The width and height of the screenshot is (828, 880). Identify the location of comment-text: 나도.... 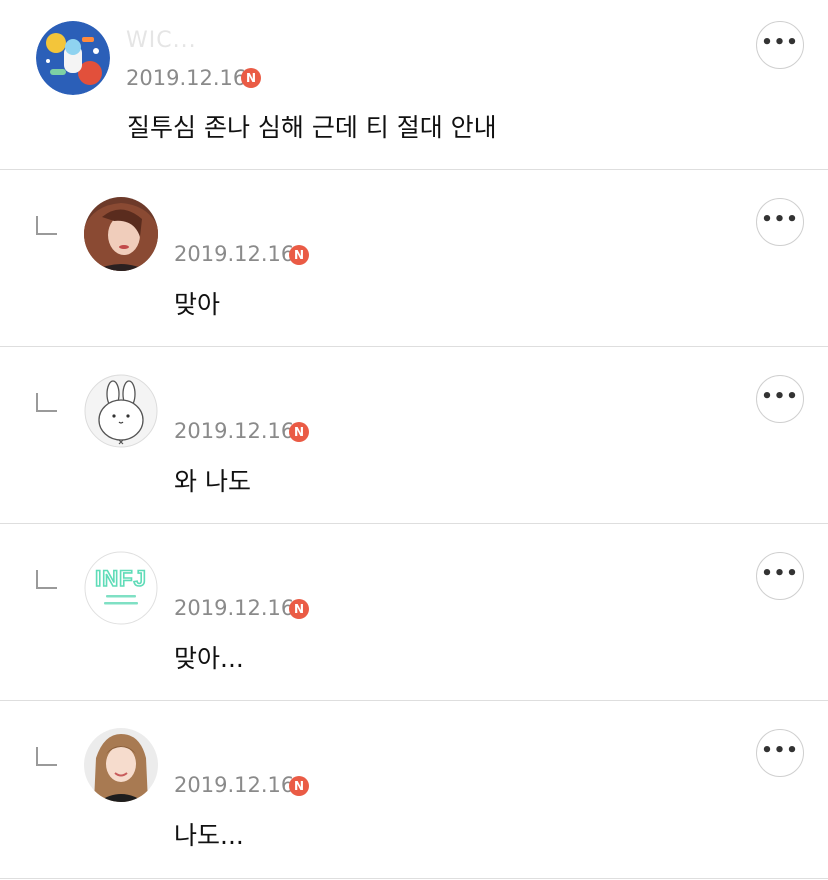
(209, 835).